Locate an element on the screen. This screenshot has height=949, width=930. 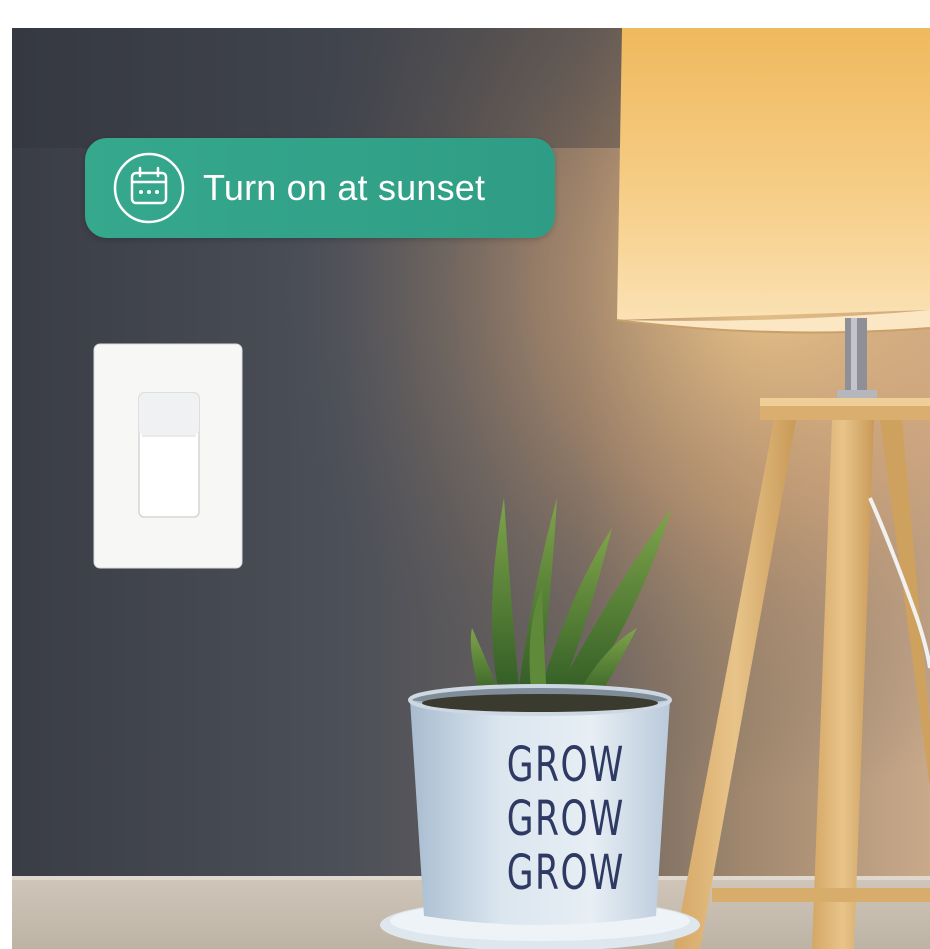
calendar-icon is located at coordinates (149, 188).